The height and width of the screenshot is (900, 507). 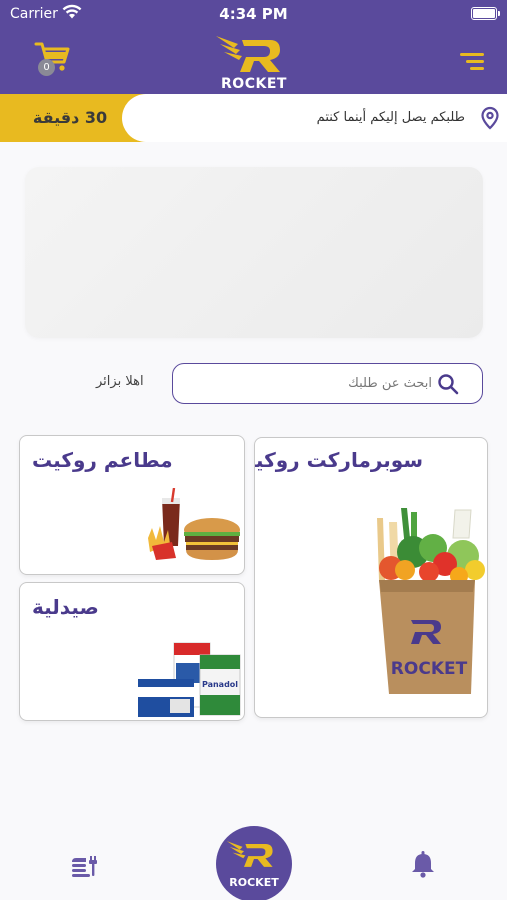 What do you see at coordinates (371, 577) in the screenshot?
I see `category-card-supermarket: سوبرماركت روكيت ROCKET` at bounding box center [371, 577].